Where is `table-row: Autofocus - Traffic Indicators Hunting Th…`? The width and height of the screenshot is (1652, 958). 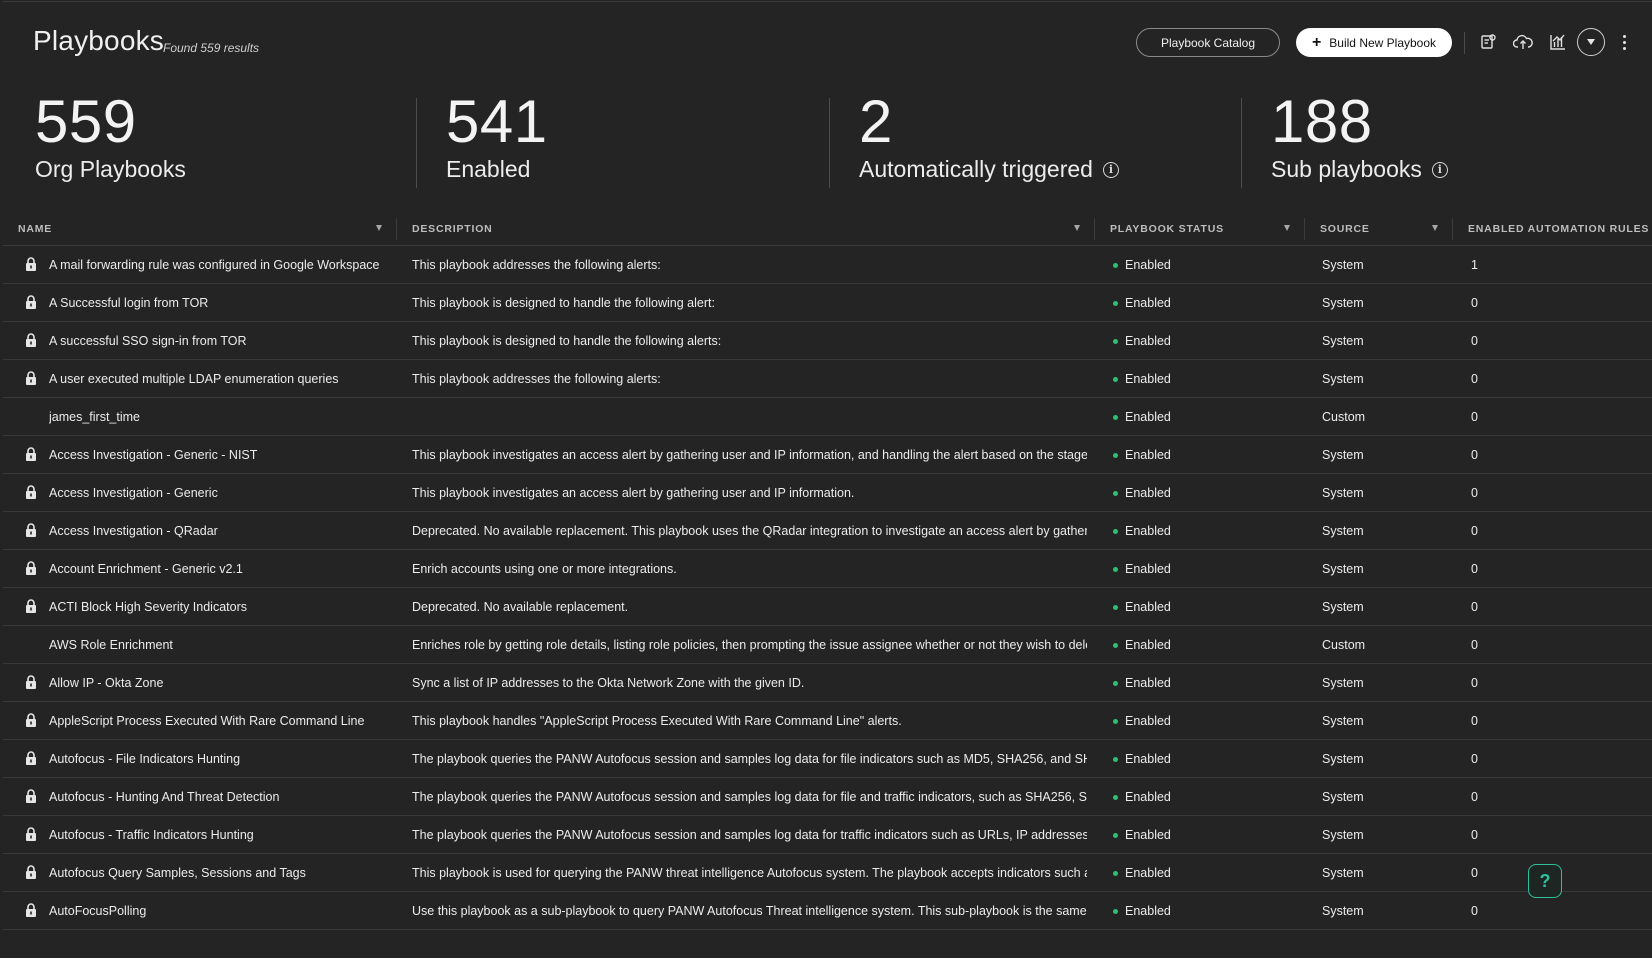 table-row: Autofocus - Traffic Indicators Hunting Th… is located at coordinates (827, 835).